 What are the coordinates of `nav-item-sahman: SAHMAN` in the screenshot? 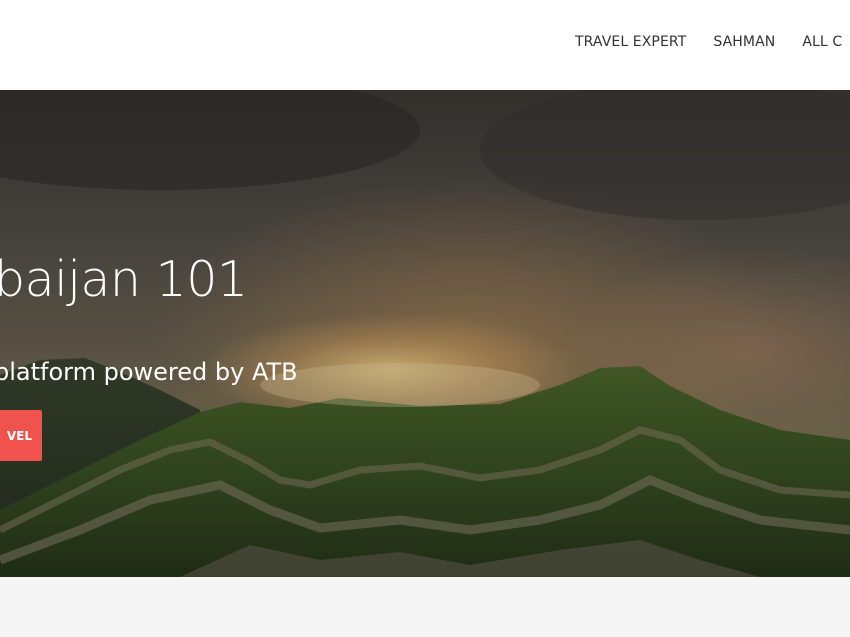 It's located at (744, 42).